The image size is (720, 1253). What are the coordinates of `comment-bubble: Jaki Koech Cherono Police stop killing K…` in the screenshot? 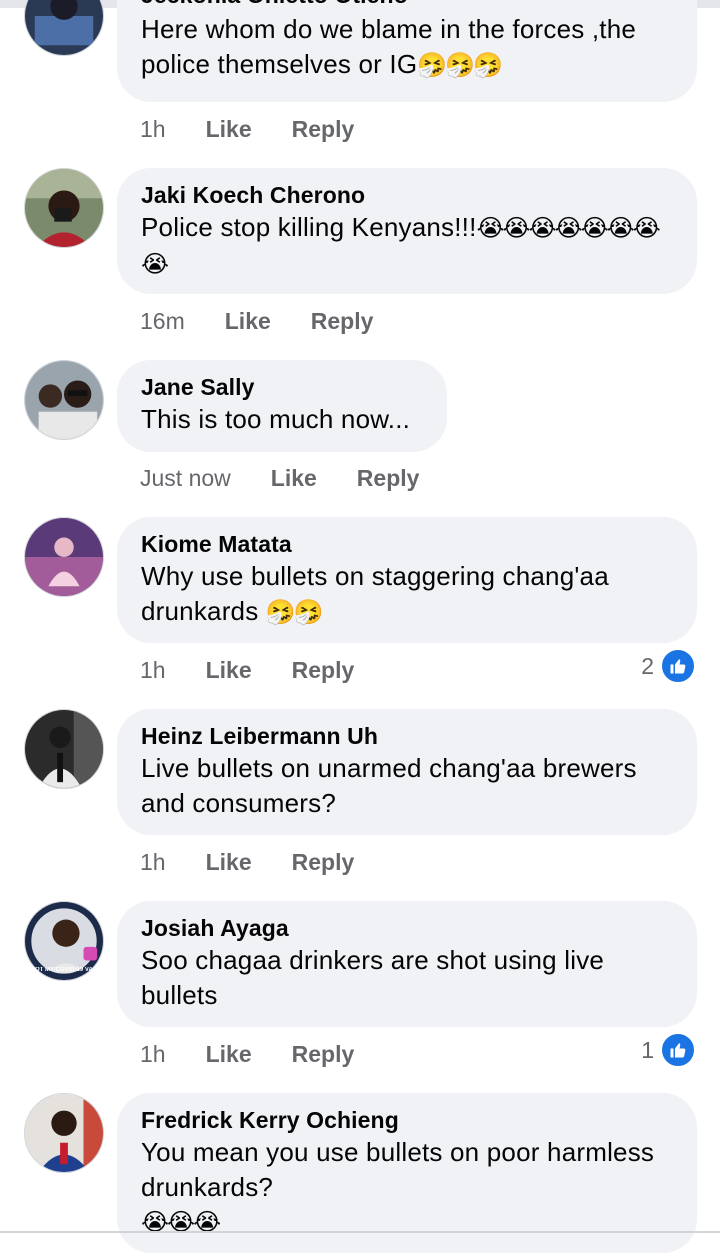 It's located at (407, 231).